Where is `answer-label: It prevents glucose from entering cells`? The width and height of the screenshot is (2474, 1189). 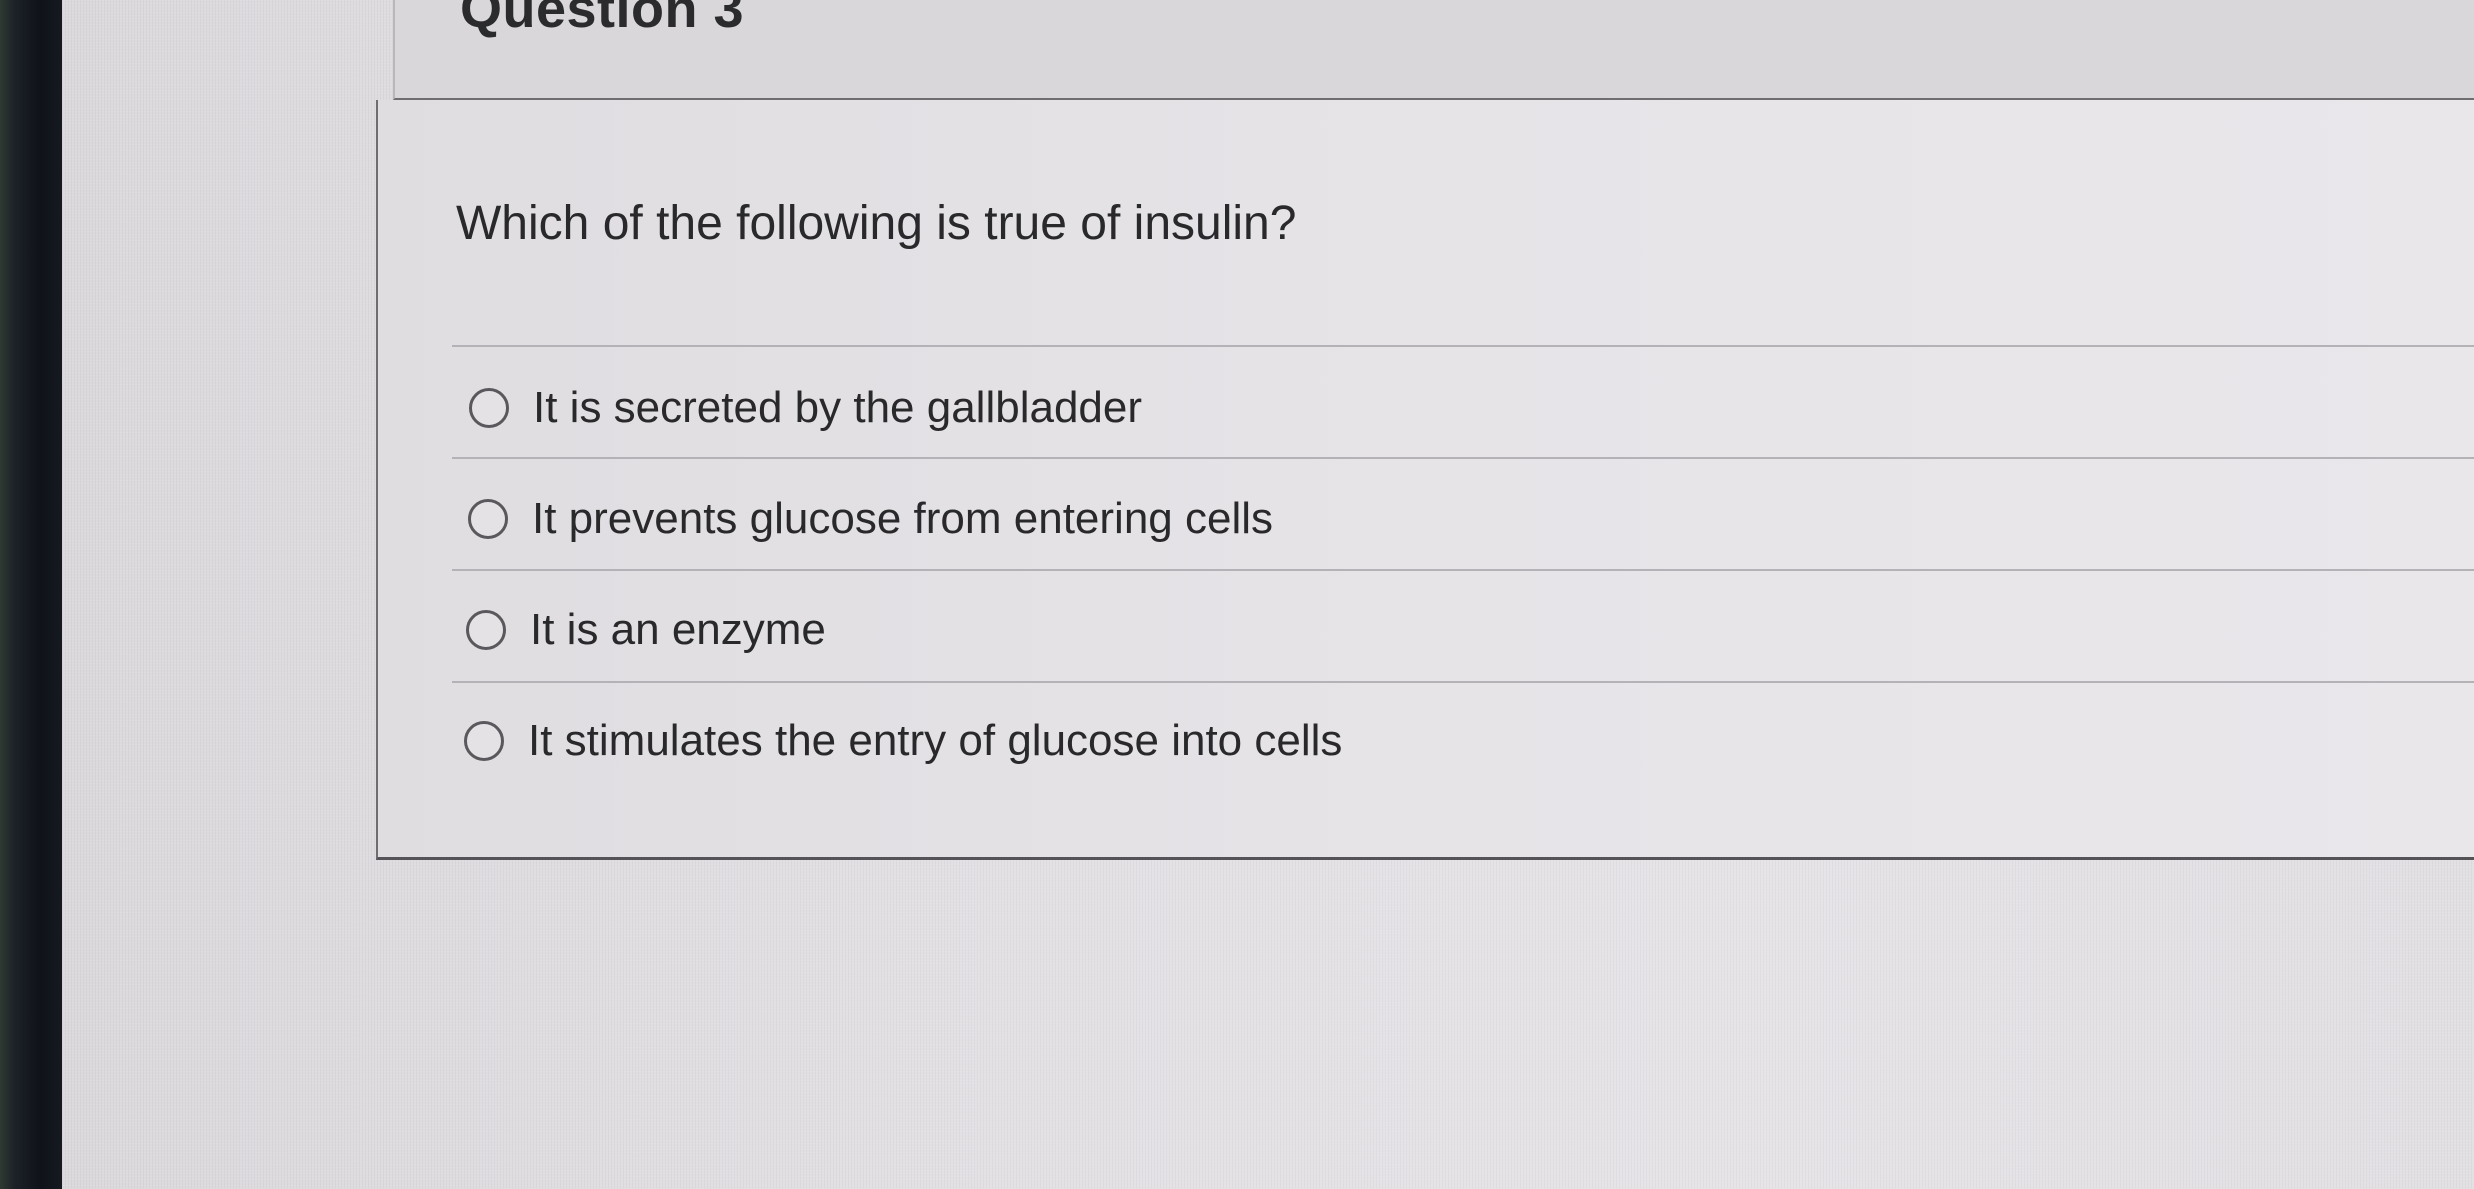
answer-label: It prevents glucose from entering cells is located at coordinates (903, 518).